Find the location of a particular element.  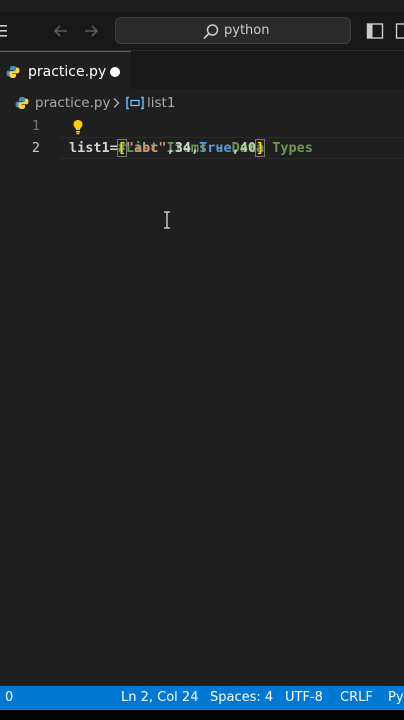

unsaved-dot-icon is located at coordinates (115, 72).